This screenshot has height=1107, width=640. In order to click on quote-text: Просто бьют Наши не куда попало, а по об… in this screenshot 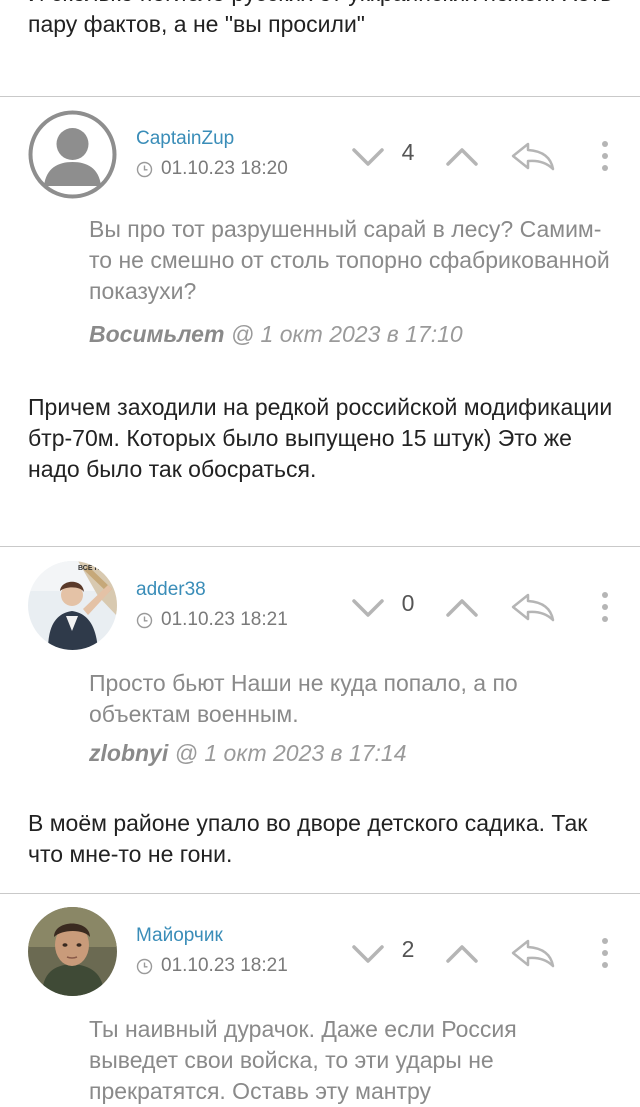, I will do `click(303, 698)`.